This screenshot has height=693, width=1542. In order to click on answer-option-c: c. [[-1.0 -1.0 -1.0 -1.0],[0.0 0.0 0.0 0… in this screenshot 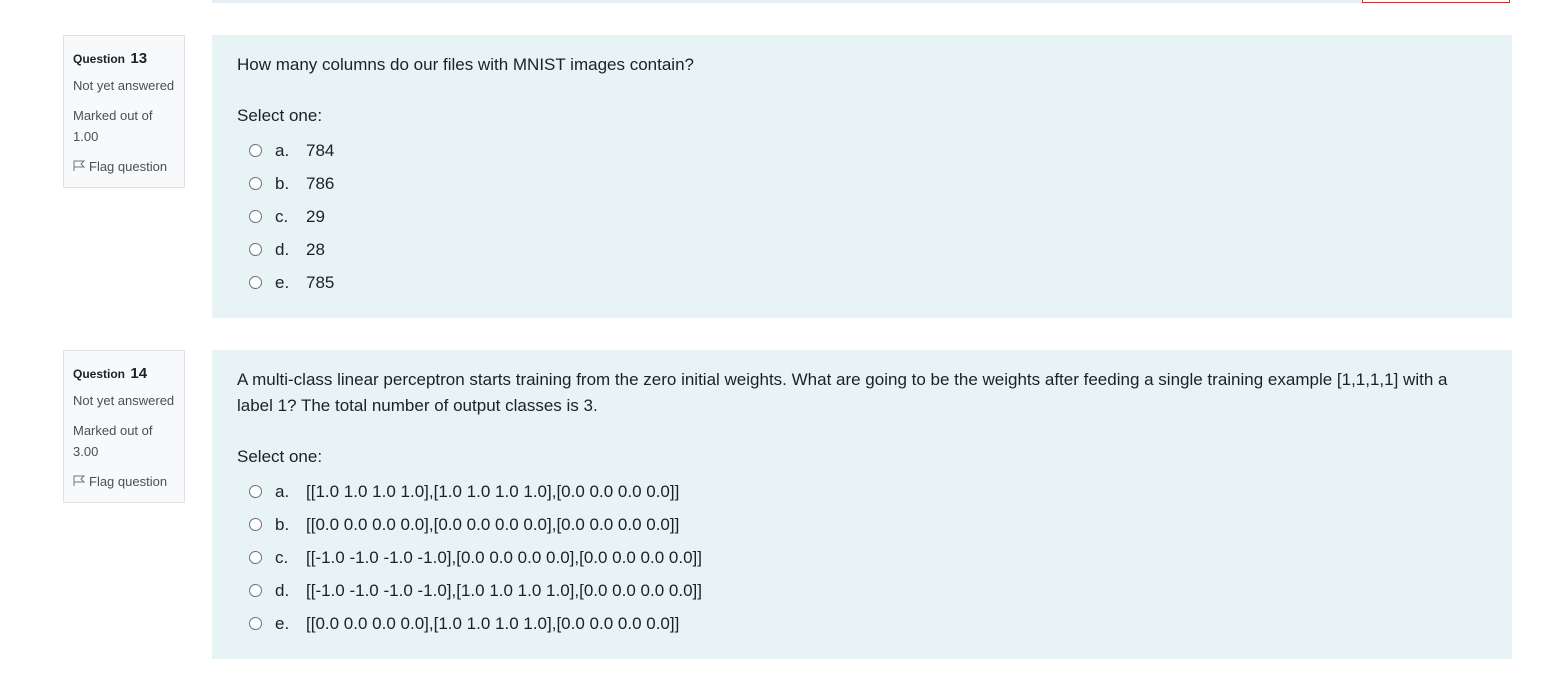, I will do `click(862, 557)`.